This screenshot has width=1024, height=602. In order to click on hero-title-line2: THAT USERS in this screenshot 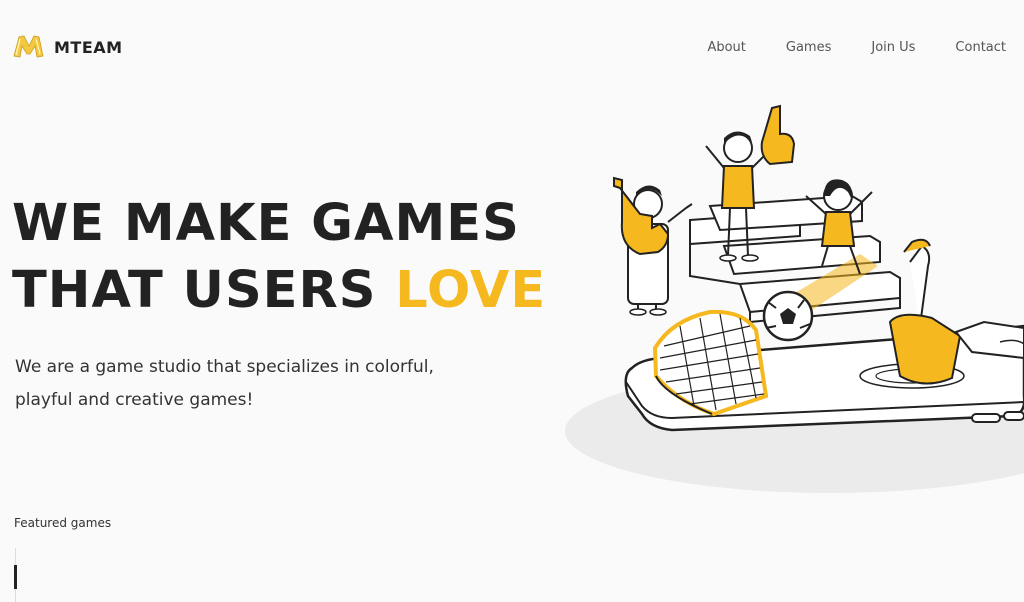, I will do `click(204, 290)`.